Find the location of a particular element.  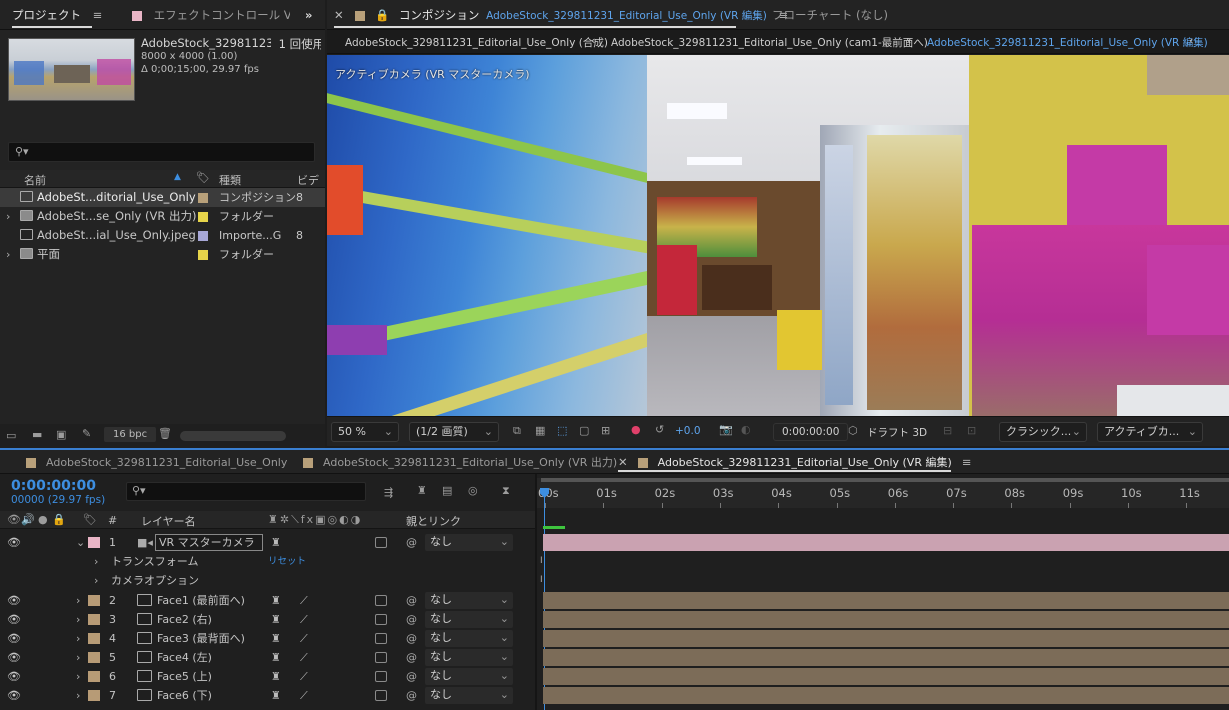

new-folder-icon: ▬ is located at coordinates (37, 434).